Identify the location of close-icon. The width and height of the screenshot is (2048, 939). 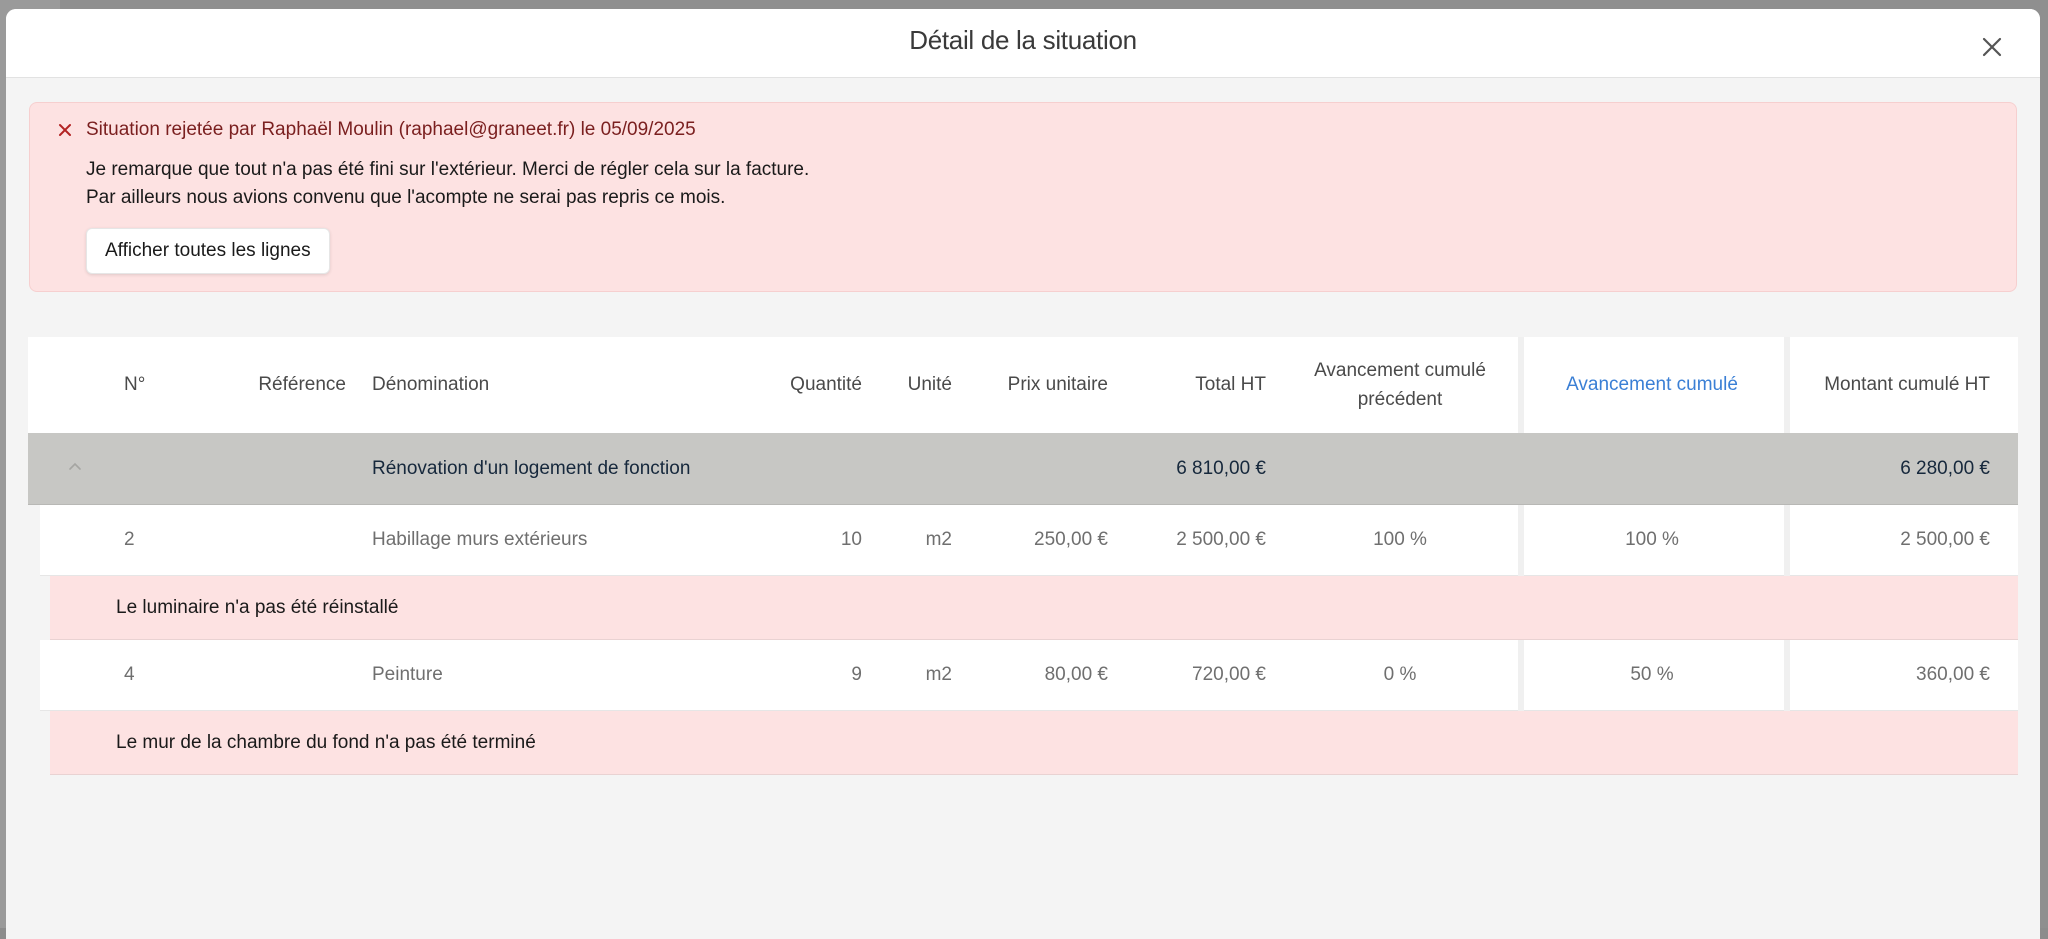
(1992, 47).